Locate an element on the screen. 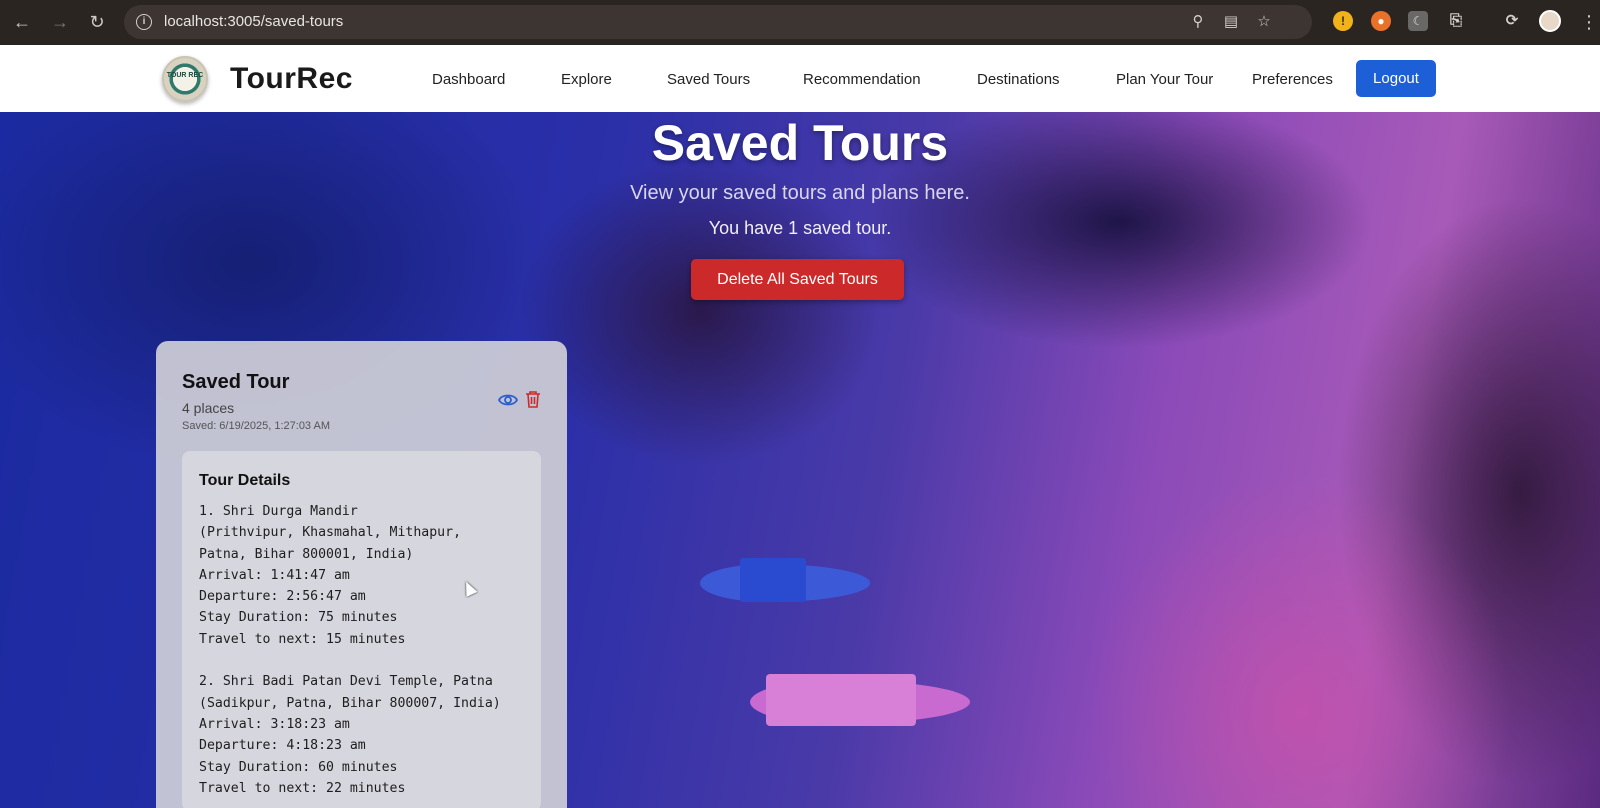 This screenshot has width=1600, height=808. nav-destinations: Destinations is located at coordinates (1018, 79).